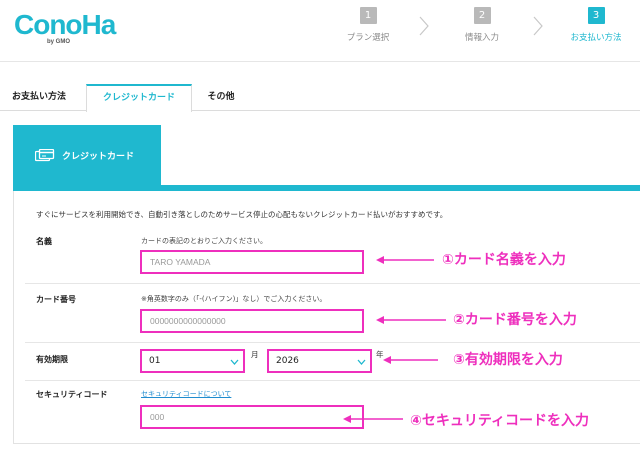  Describe the element at coordinates (59, 42) in the screenshot. I see `logo-subtext: by GMO` at that location.